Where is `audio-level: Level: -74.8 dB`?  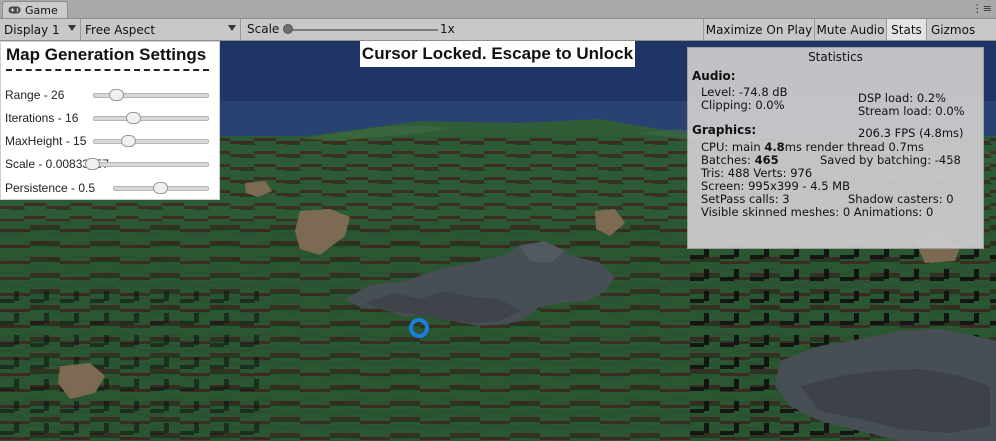
audio-level: Level: -74.8 dB is located at coordinates (744, 92).